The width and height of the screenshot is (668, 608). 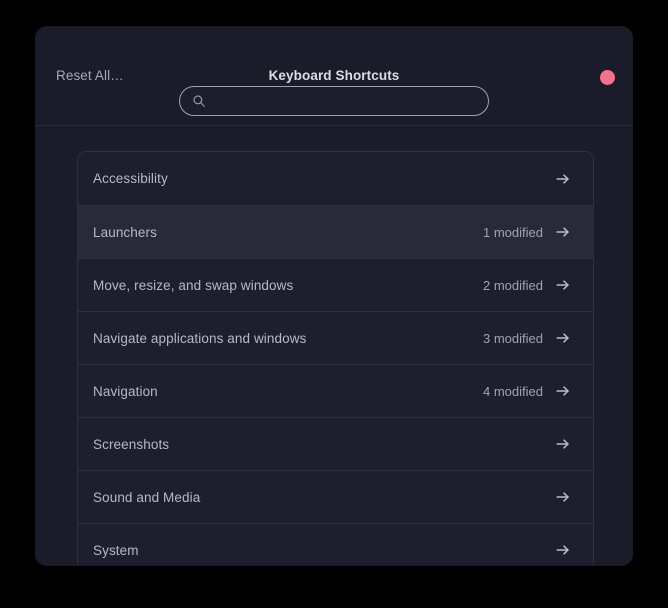 I want to click on list-item: Navigation 4 modified, so click(x=335, y=390).